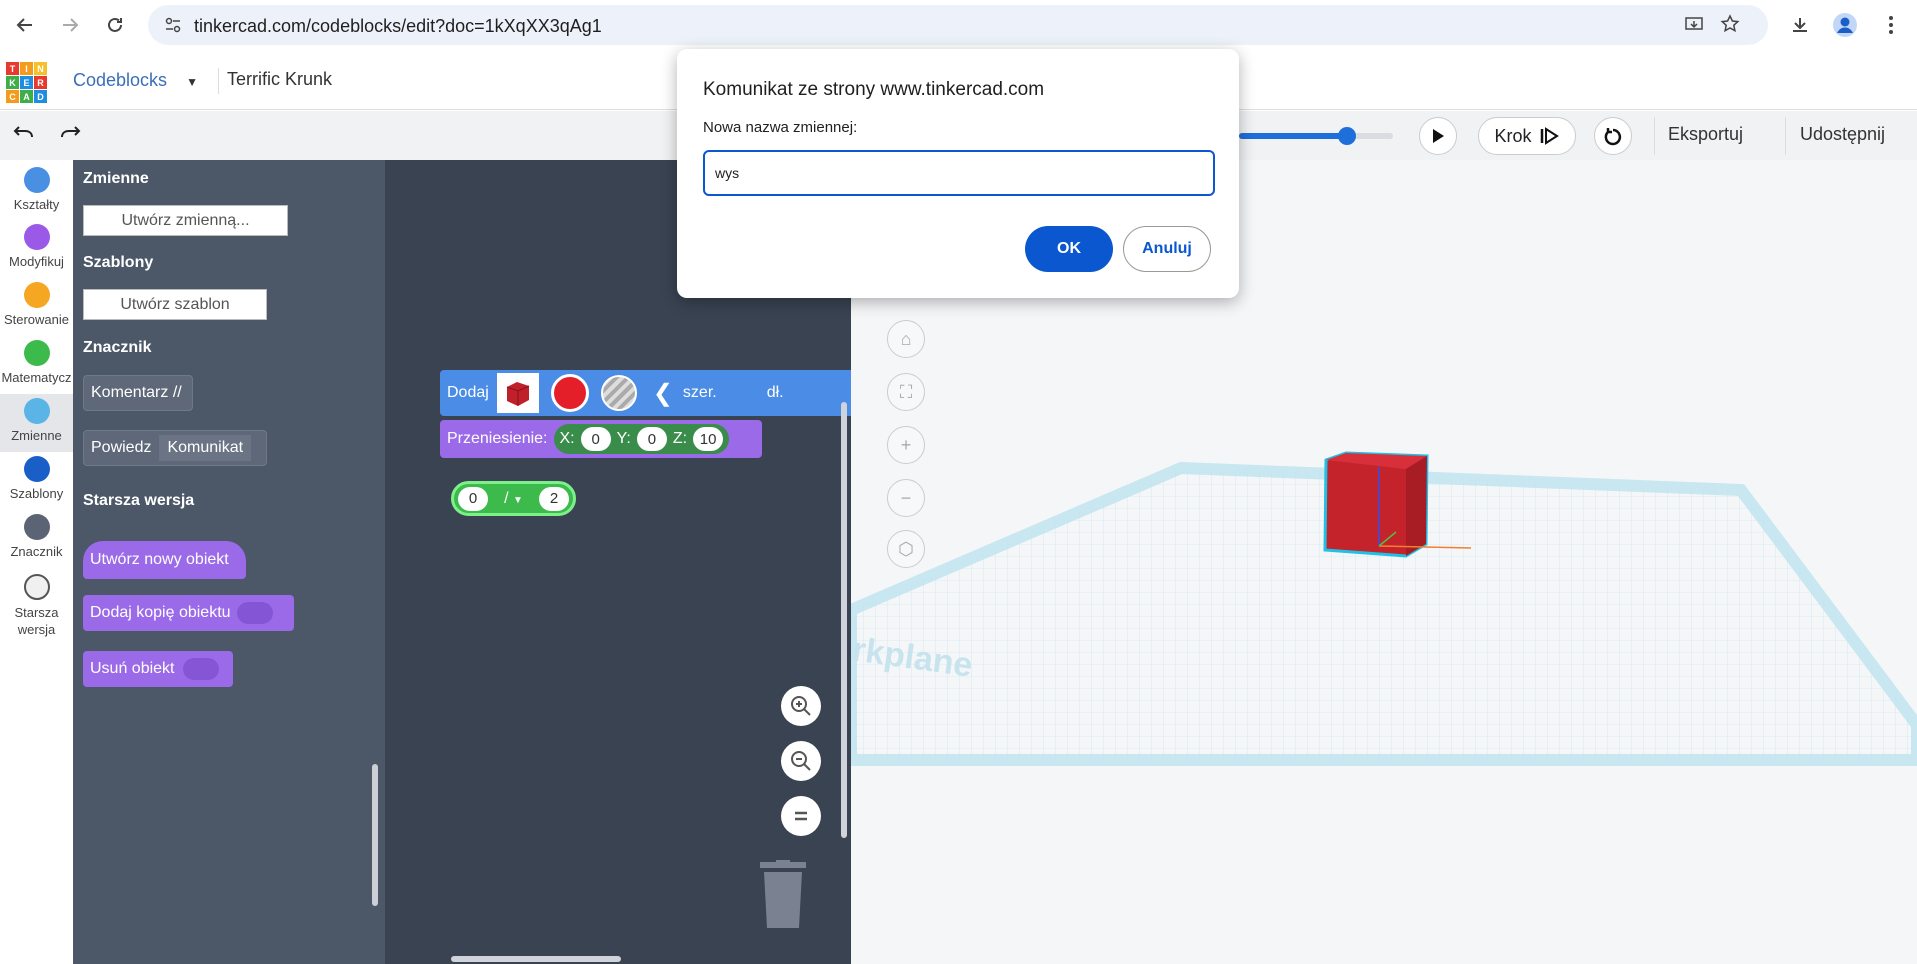 The height and width of the screenshot is (964, 1917). Describe the element at coordinates (1694, 27) in the screenshot. I see `install-app-icon` at that location.